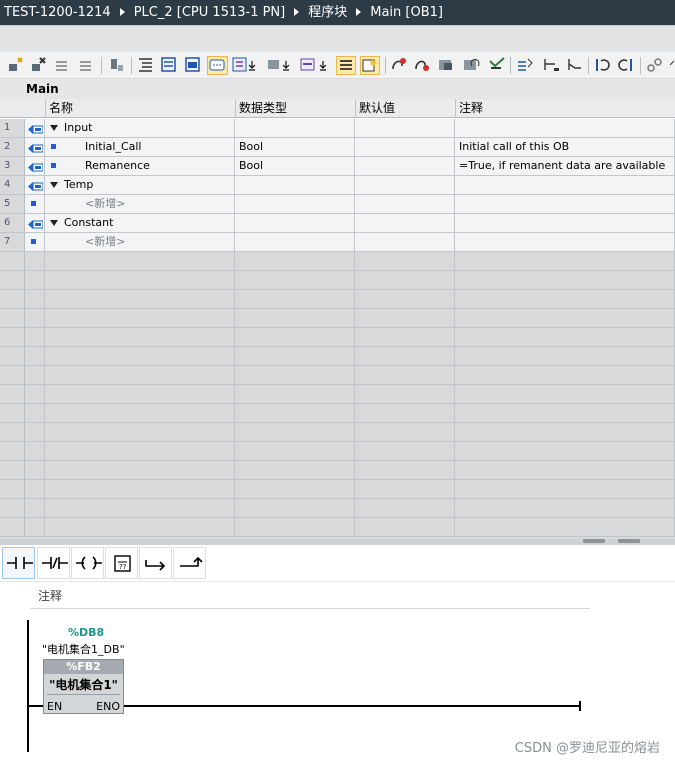  What do you see at coordinates (12, 147) in the screenshot?
I see `row-number: 2` at bounding box center [12, 147].